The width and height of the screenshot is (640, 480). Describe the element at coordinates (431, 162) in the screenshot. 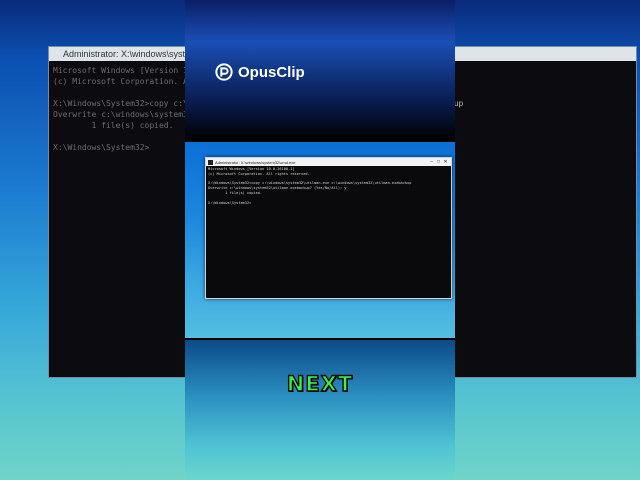

I see `minimize-icon: –` at that location.